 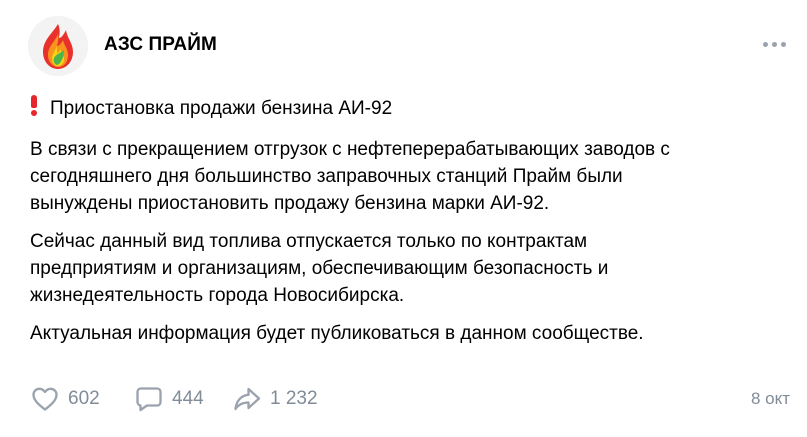 I want to click on post-date: 8 окт, so click(x=770, y=399).